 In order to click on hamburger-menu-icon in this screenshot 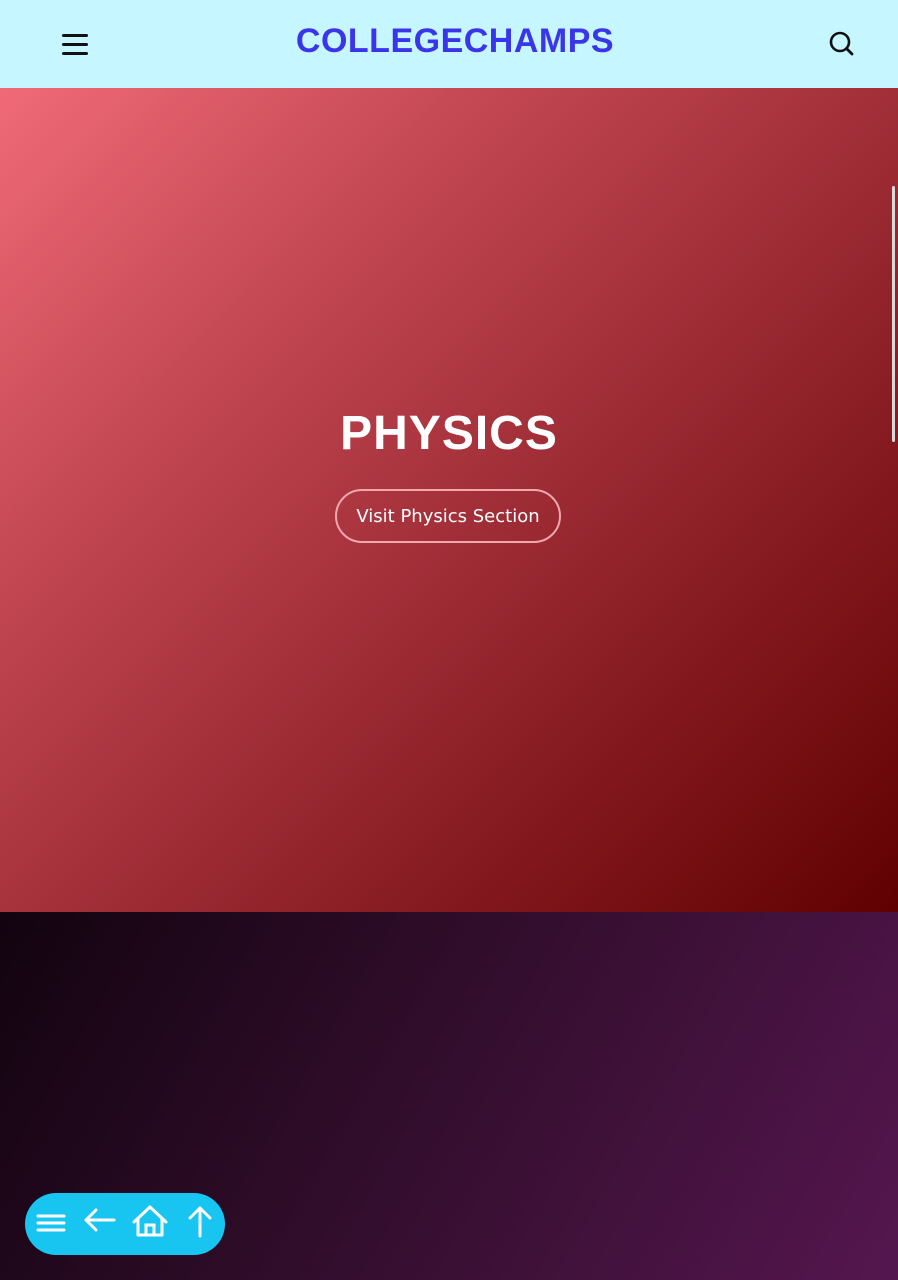, I will do `click(51, 1223)`.